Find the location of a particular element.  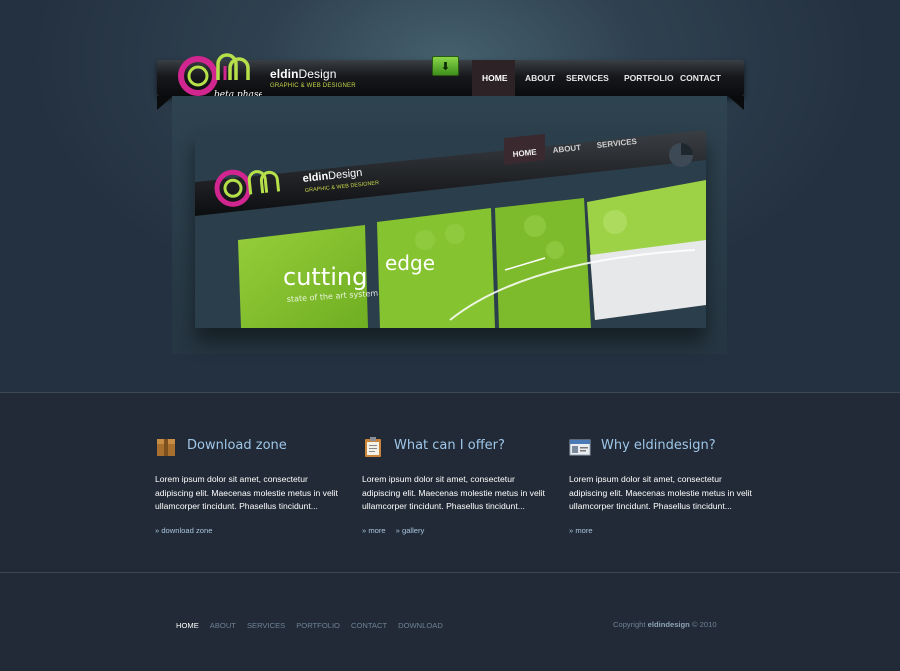

footer-link-home: HOME is located at coordinates (187, 625).